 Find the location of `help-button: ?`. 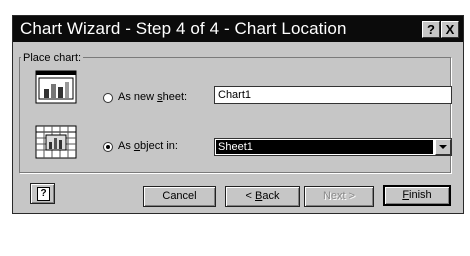

help-button: ? is located at coordinates (42, 193).